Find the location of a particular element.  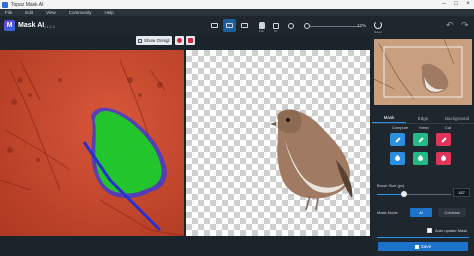

fit-button: Fit is located at coordinates (275, 26).